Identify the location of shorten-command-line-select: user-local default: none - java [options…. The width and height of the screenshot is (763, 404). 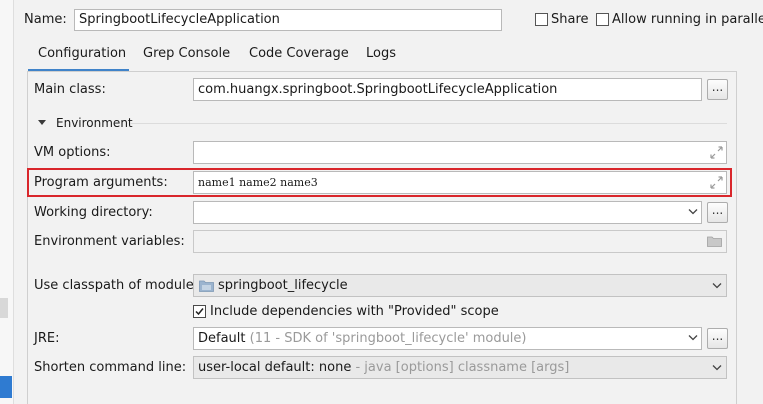
(460, 367).